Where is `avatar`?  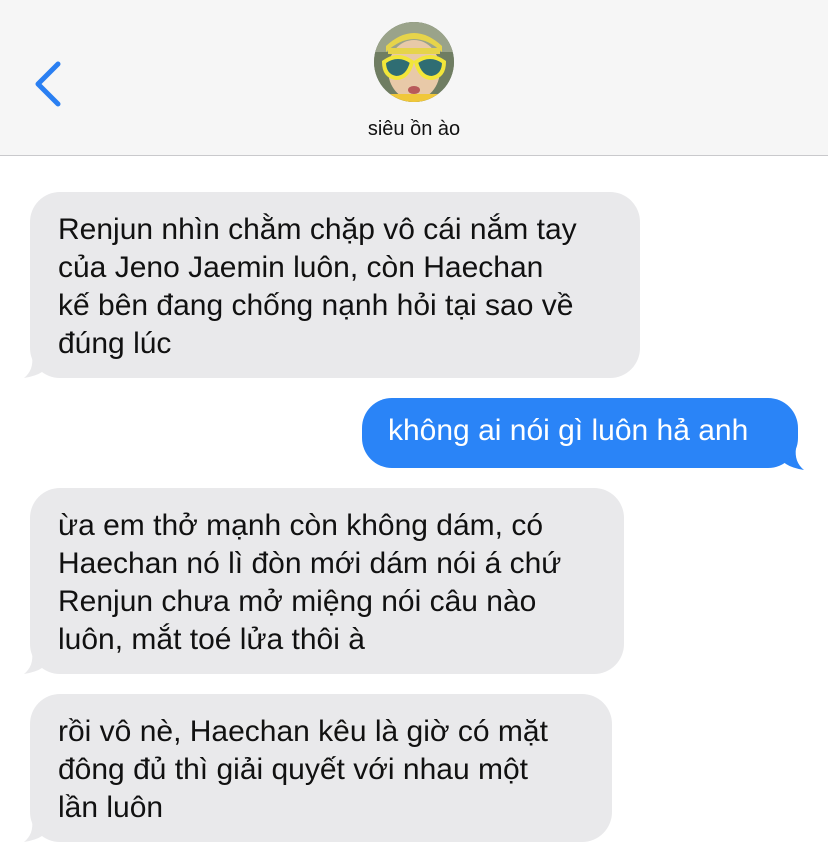 avatar is located at coordinates (414, 62).